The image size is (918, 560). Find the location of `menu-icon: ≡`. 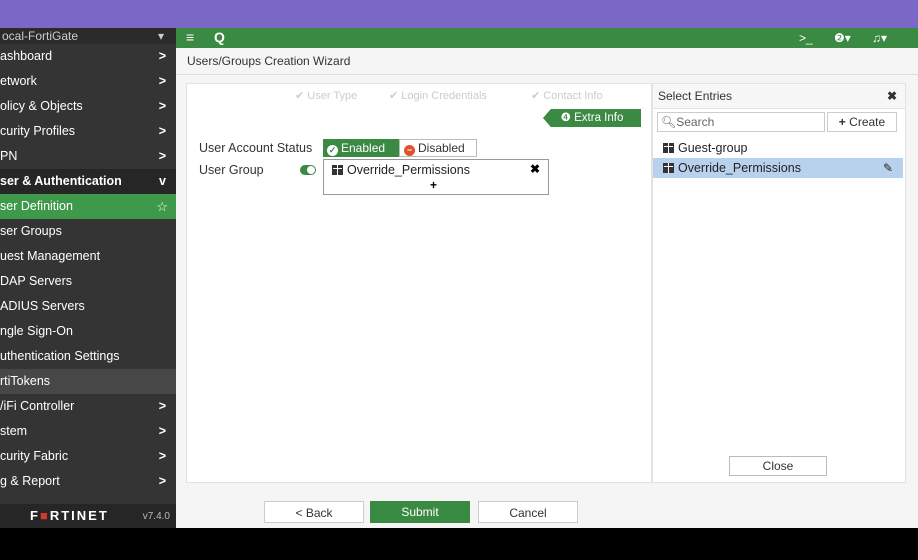

menu-icon: ≡ is located at coordinates (190, 37).